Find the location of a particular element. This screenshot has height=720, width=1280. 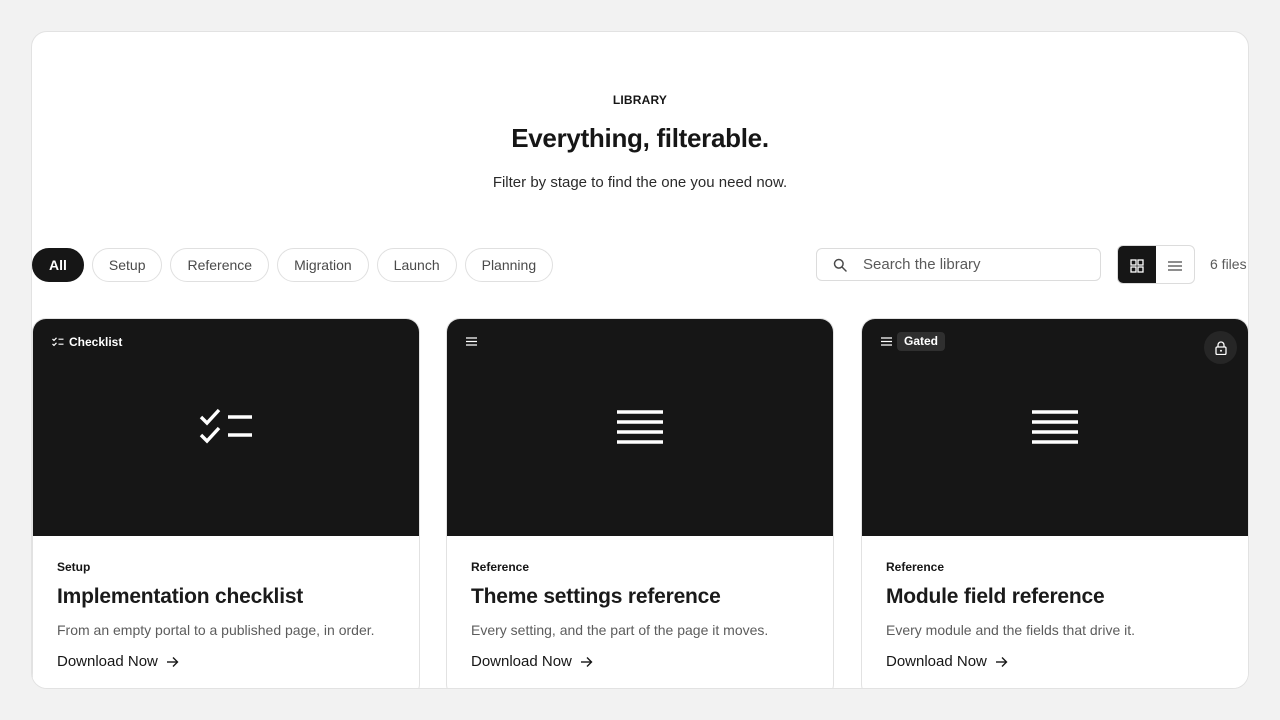

card-title: Module field reference is located at coordinates (995, 596).